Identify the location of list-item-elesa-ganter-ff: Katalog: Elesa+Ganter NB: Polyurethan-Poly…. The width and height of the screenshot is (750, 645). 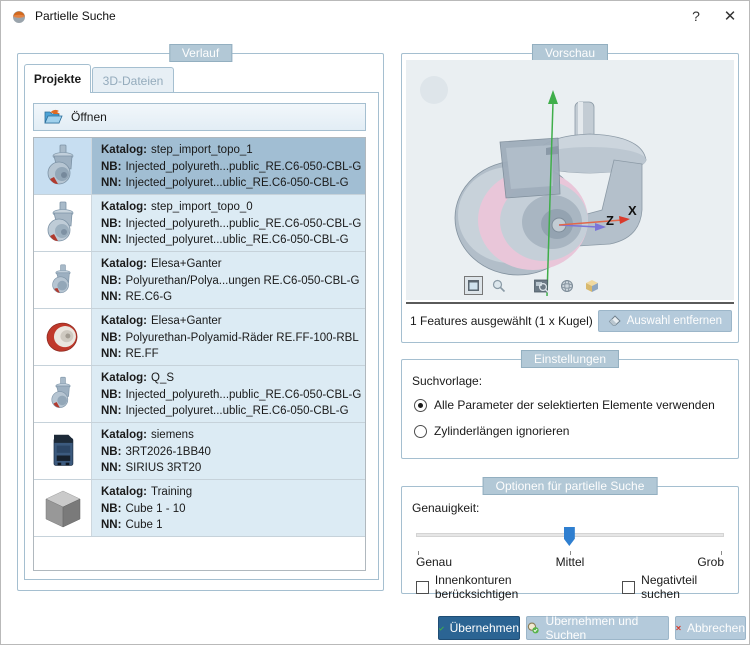
(199, 337).